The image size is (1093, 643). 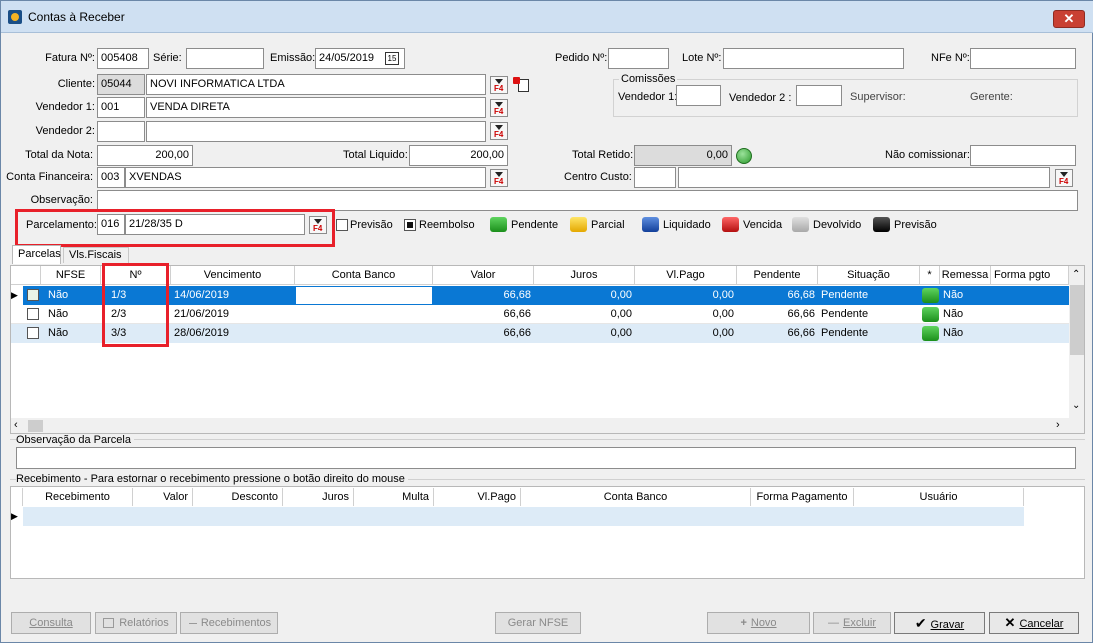 What do you see at coordinates (499, 178) in the screenshot?
I see `conta-lookup-icon` at bounding box center [499, 178].